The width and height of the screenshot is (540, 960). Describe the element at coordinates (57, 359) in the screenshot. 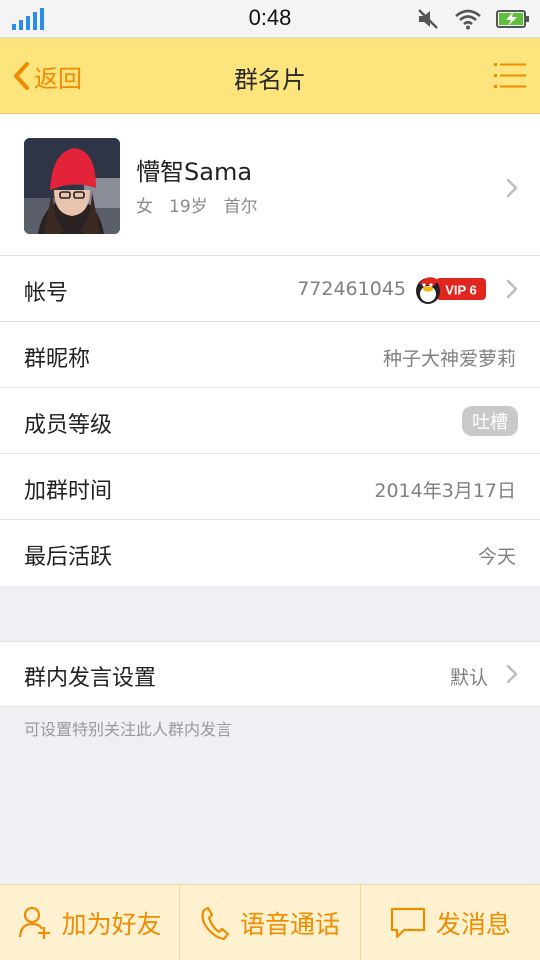

I see `nickname-label: 群昵称` at that location.